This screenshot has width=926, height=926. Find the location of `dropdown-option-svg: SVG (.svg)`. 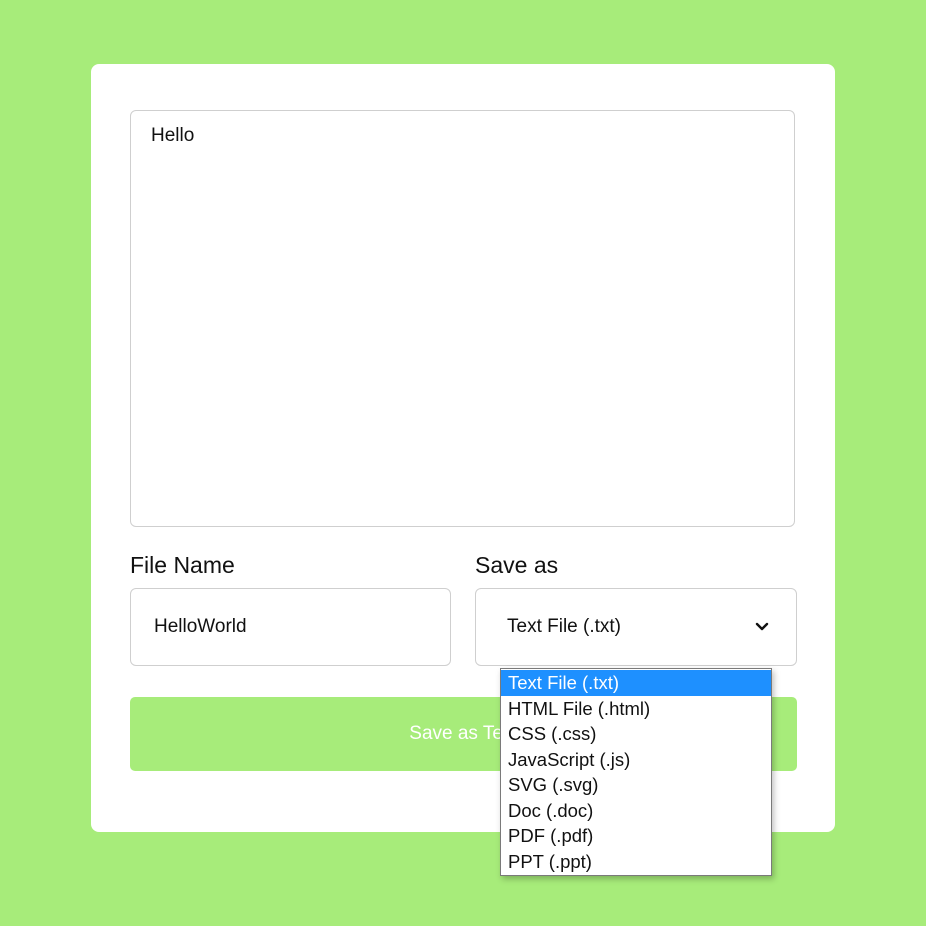

dropdown-option-svg: SVG (.svg) is located at coordinates (636, 785).